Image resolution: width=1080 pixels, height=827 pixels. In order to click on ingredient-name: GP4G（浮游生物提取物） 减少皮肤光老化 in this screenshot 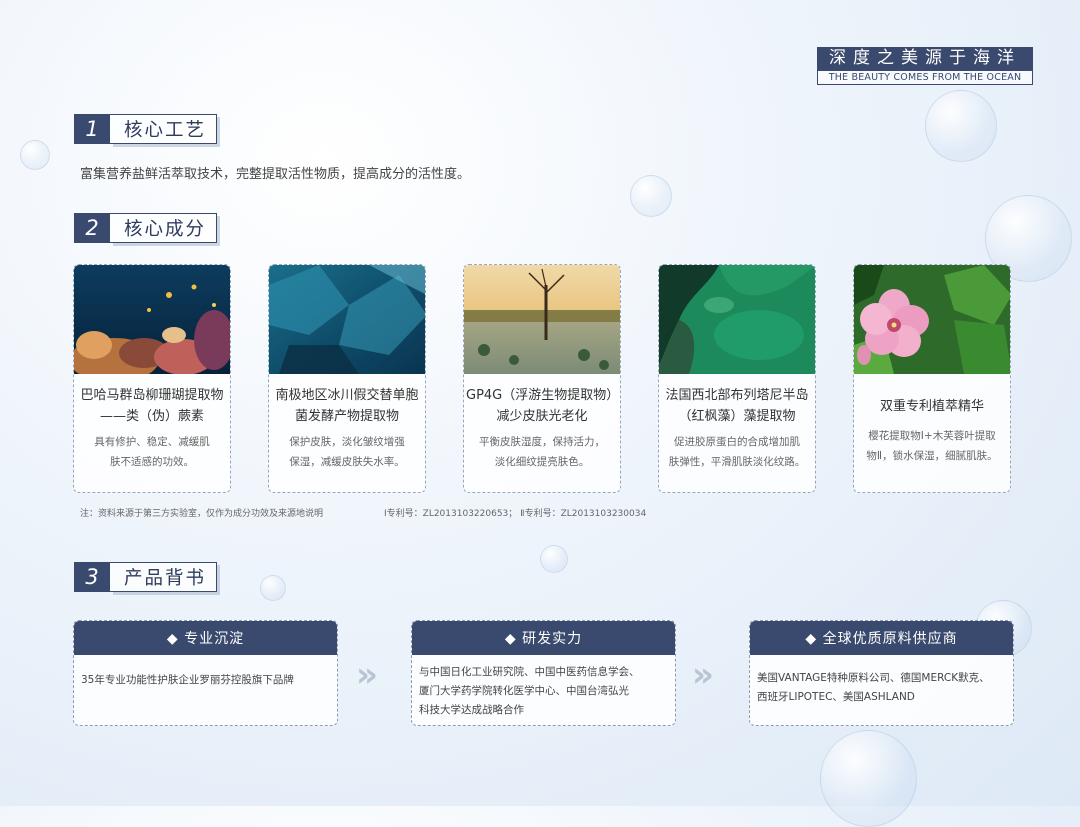, I will do `click(542, 406)`.